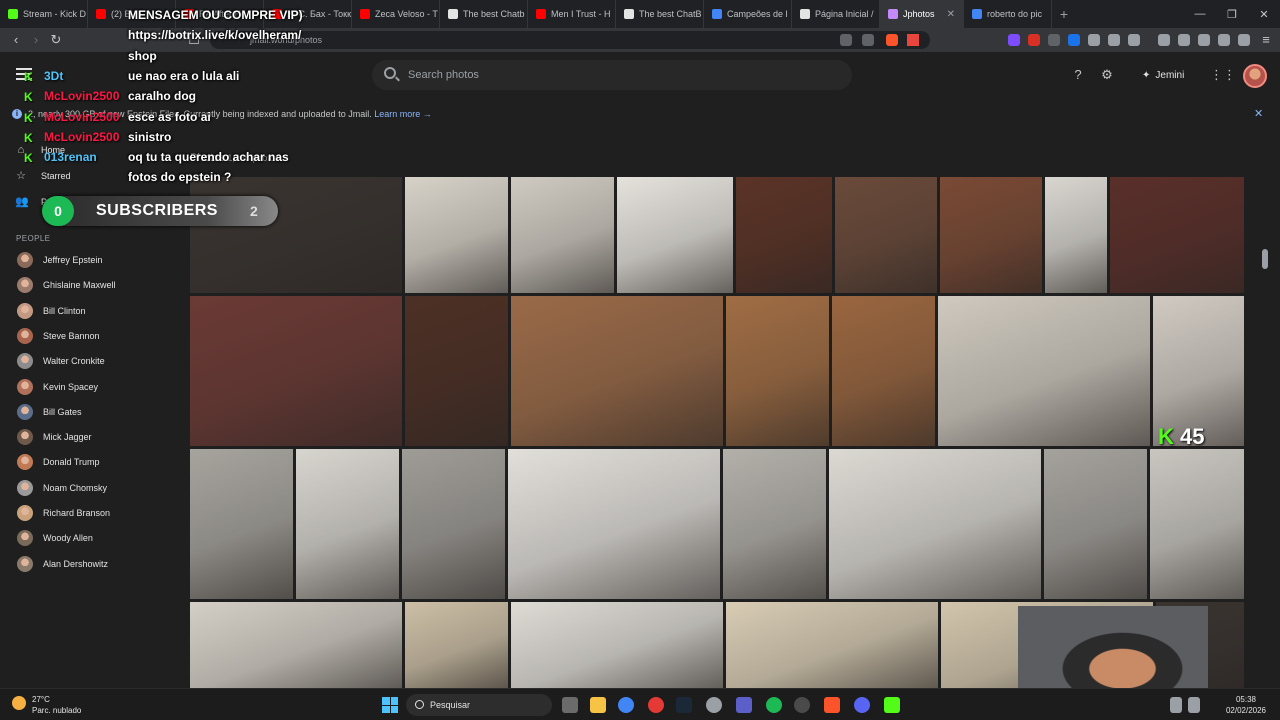 The width and height of the screenshot is (1280, 720). I want to click on person-item: Bill Clinton, so click(93, 311).